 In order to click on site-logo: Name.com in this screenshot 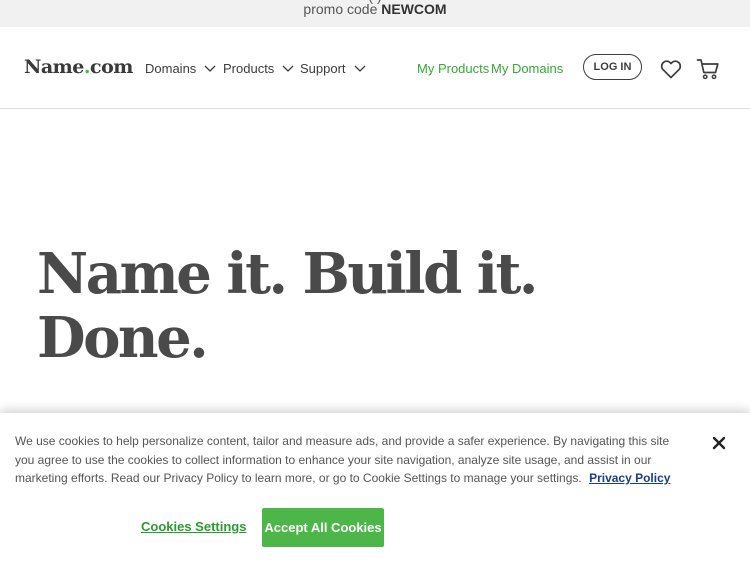, I will do `click(78, 67)`.